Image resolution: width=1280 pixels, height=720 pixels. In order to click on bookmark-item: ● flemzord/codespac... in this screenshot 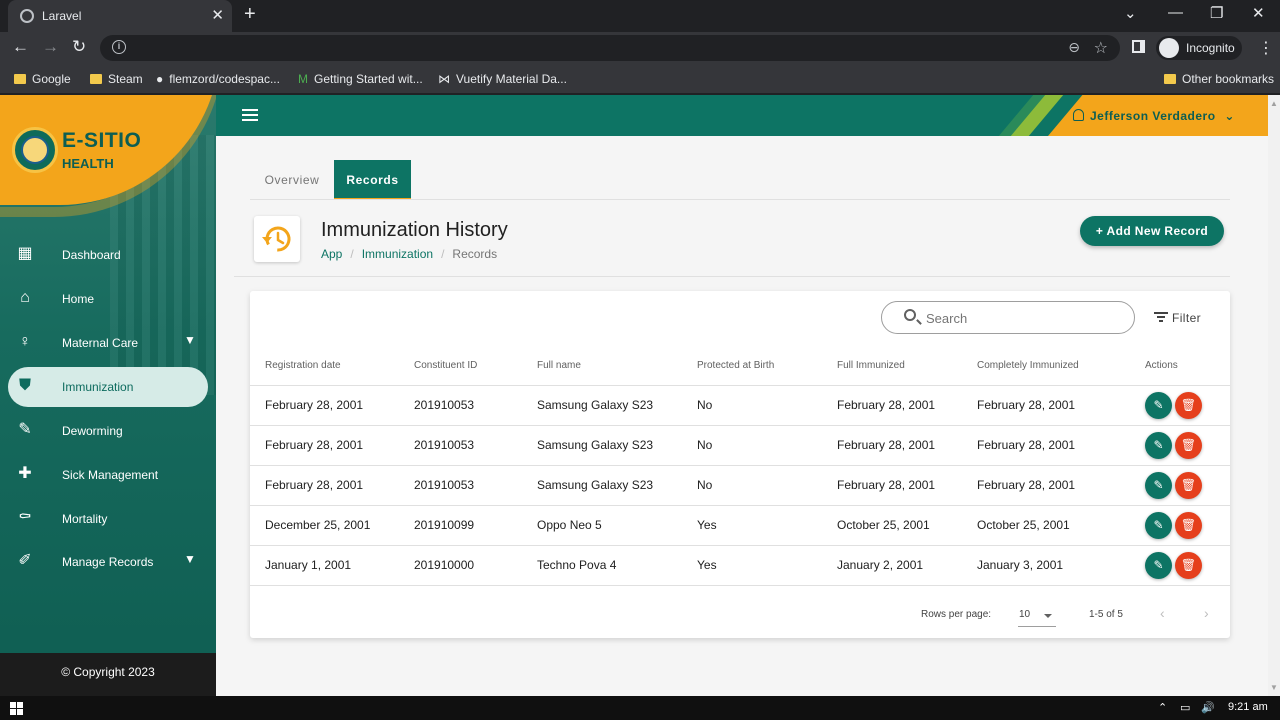, I will do `click(218, 79)`.